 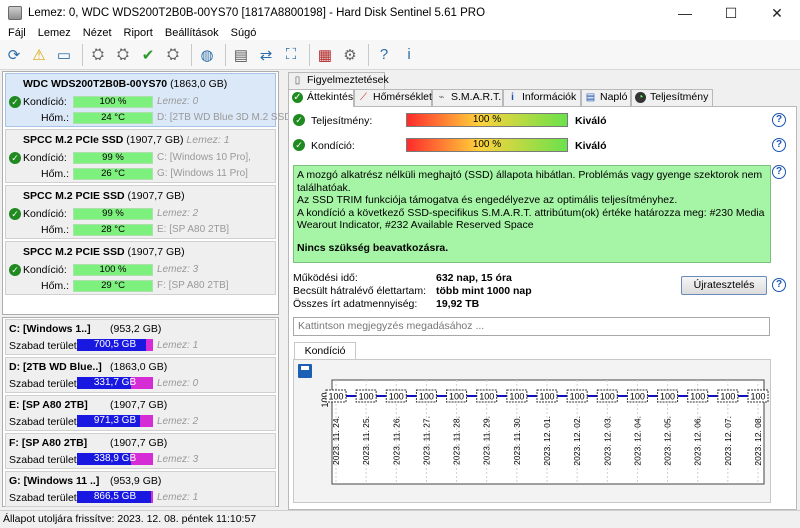 What do you see at coordinates (338, 80) in the screenshot?
I see `tab-warnings: ▯ Figyelmeztetések` at bounding box center [338, 80].